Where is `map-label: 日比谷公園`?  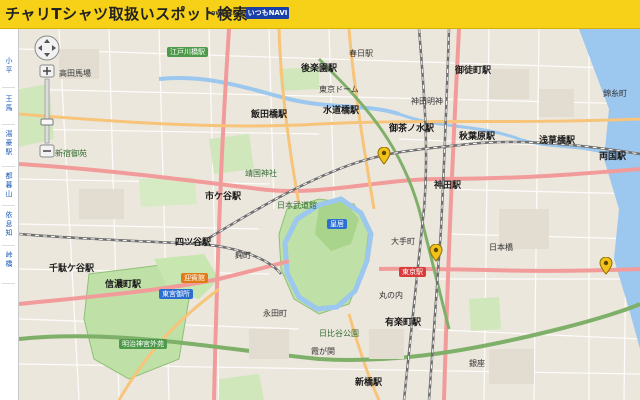 map-label: 日比谷公園 is located at coordinates (339, 333).